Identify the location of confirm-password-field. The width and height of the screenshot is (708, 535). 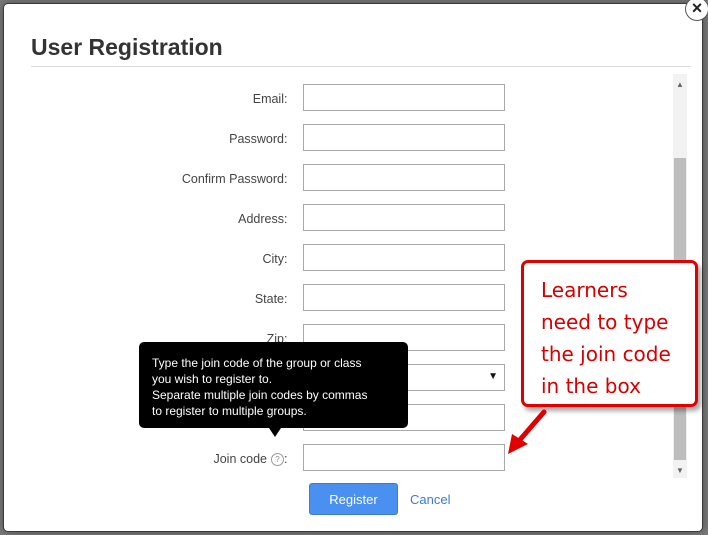
(404, 177).